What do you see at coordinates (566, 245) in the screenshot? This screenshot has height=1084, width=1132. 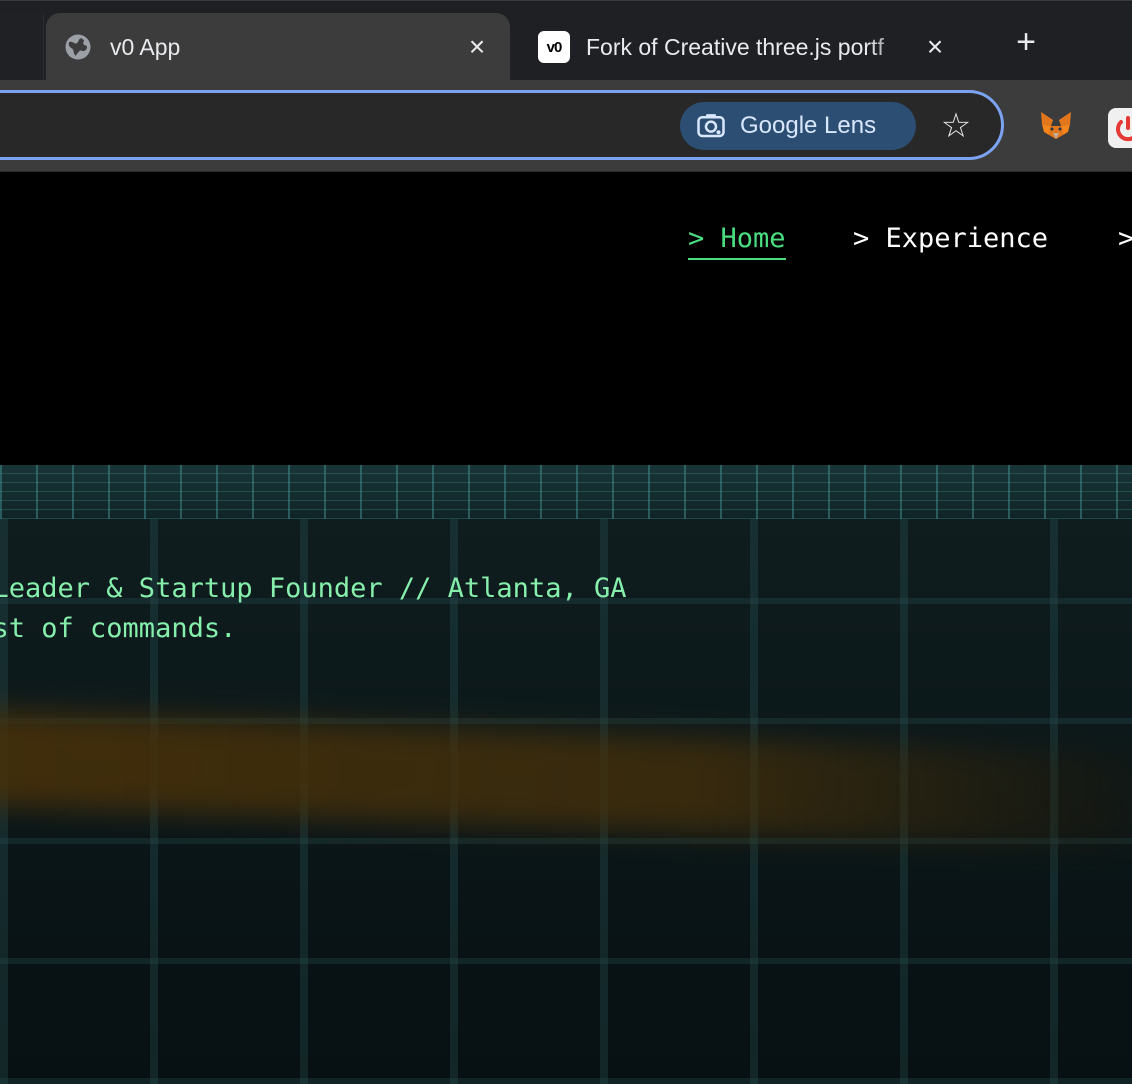 I see `site-nav: > Home > Experience >` at bounding box center [566, 245].